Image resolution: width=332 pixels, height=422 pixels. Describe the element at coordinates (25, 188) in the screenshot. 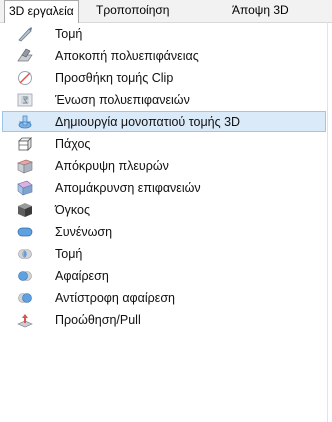

I see `remove-surfaces-icon` at that location.